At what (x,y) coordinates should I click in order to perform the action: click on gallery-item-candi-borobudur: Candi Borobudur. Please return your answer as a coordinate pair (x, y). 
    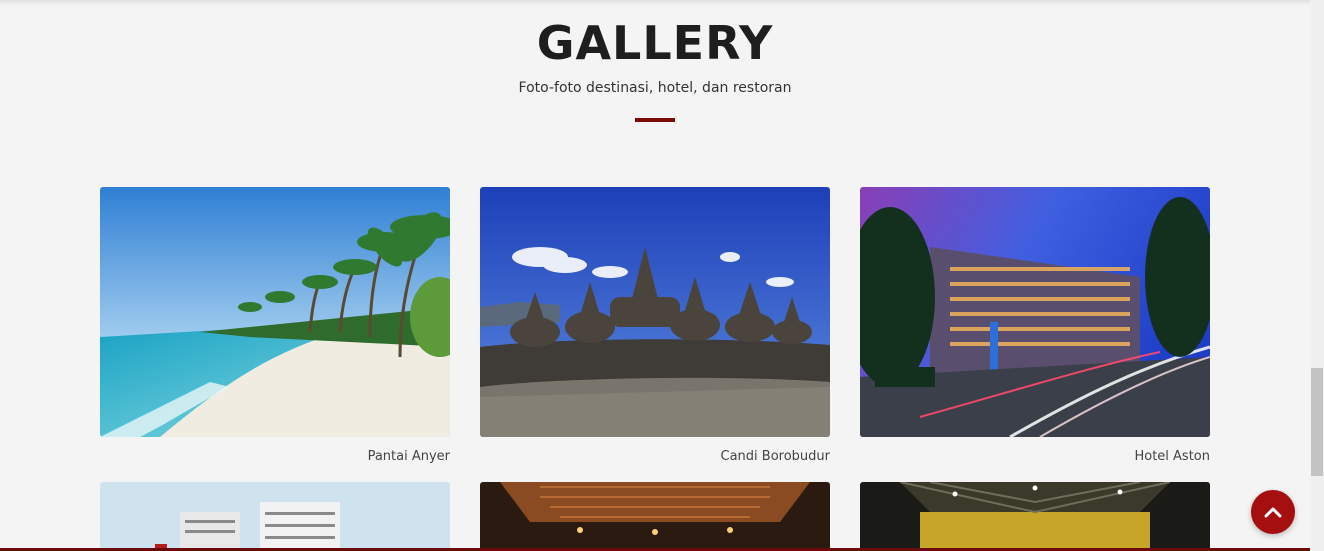
    Looking at the image, I should click on (655, 325).